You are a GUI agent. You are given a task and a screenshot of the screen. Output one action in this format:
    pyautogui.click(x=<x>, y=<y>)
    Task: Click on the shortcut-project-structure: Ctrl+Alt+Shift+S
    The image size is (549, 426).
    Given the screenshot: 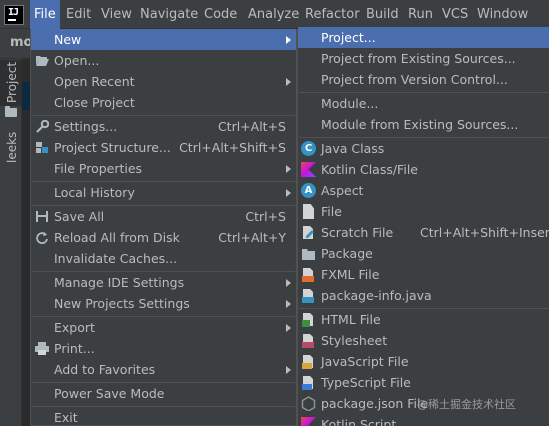 What is the action you would take?
    pyautogui.click(x=232, y=147)
    